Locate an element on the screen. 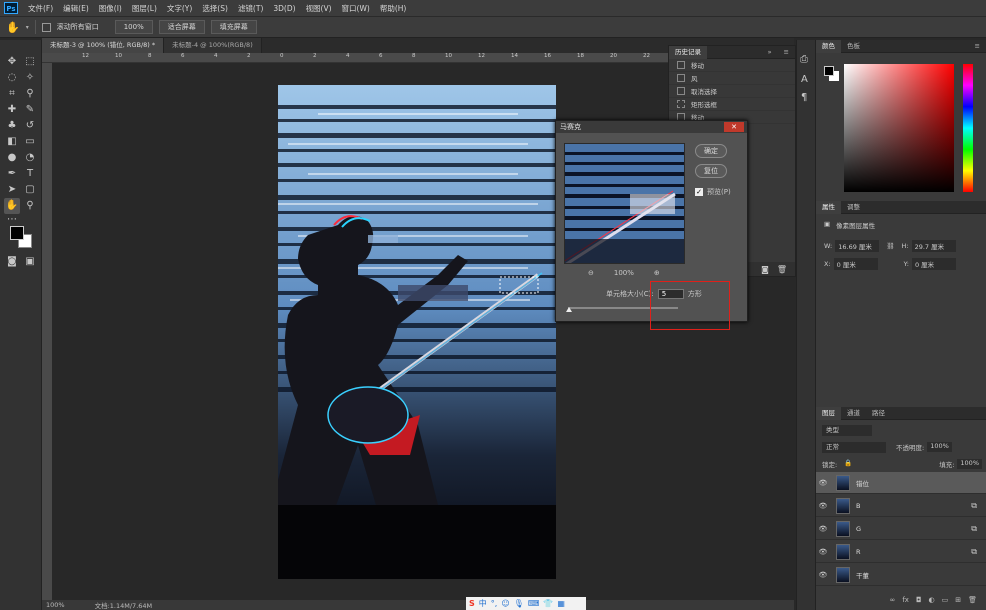 Image resolution: width=986 pixels, height=610 pixels. layer-row: 👁 B ⧉ is located at coordinates (901, 506).